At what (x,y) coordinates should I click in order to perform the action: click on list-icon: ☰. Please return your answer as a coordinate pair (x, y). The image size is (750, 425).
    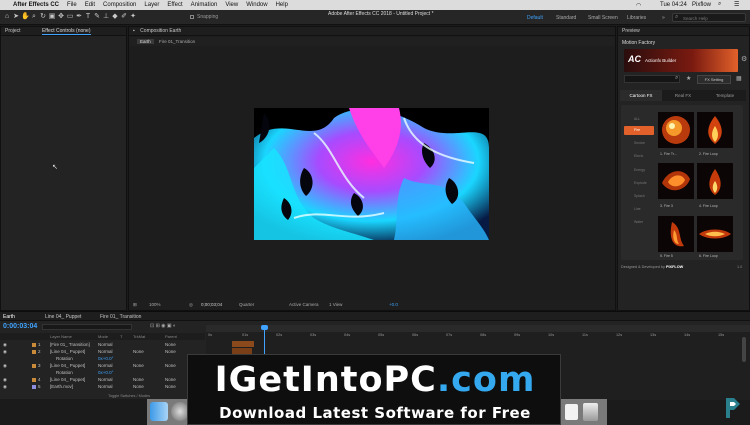
    Looking at the image, I should click on (736, 4).